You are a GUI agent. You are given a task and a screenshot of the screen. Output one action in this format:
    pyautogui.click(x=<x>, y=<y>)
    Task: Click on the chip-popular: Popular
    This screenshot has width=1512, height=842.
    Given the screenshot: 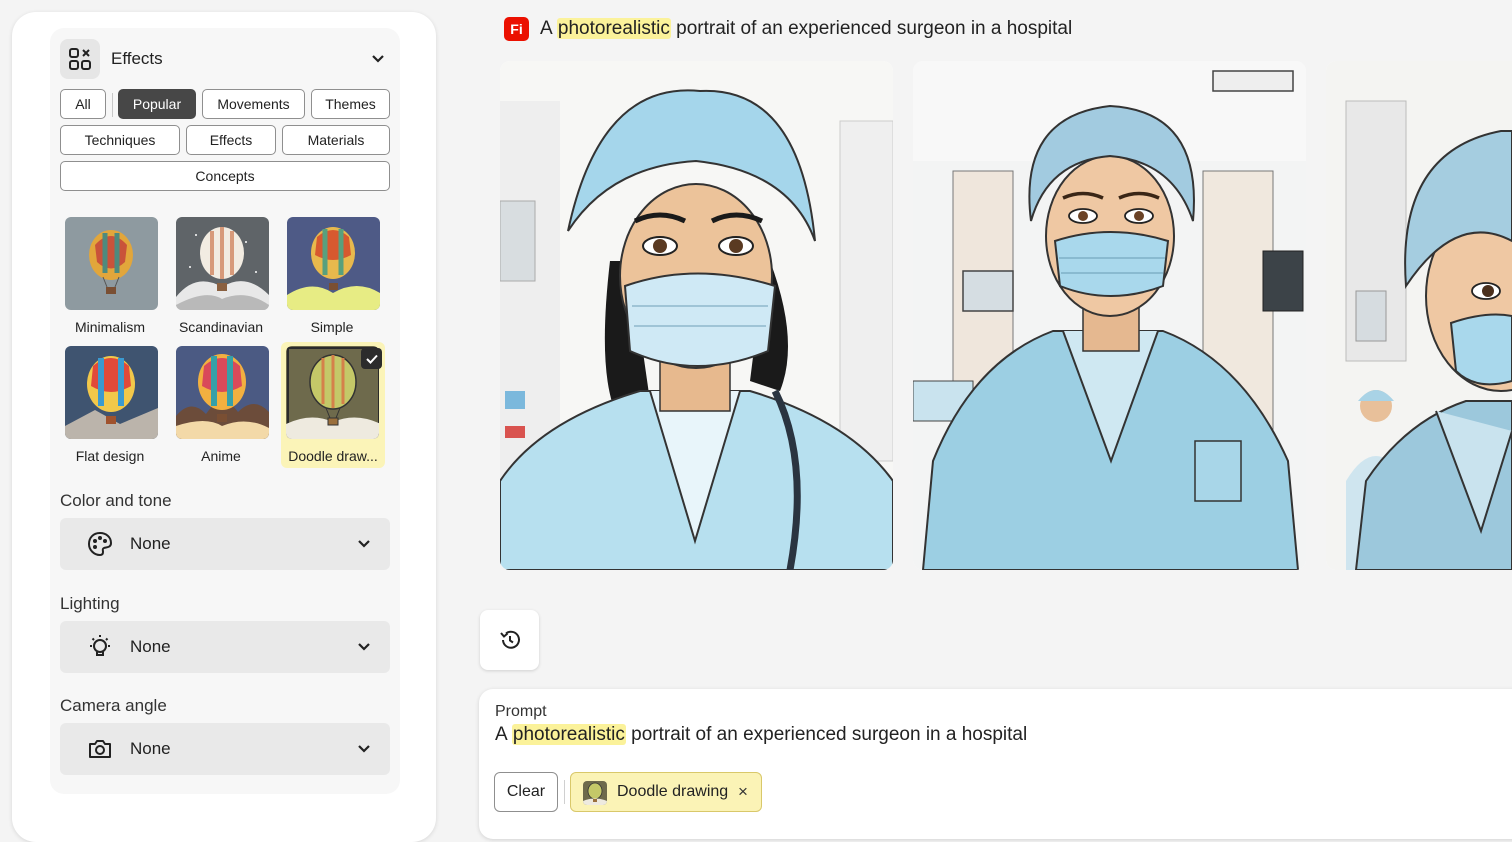 What is the action you would take?
    pyautogui.click(x=157, y=104)
    